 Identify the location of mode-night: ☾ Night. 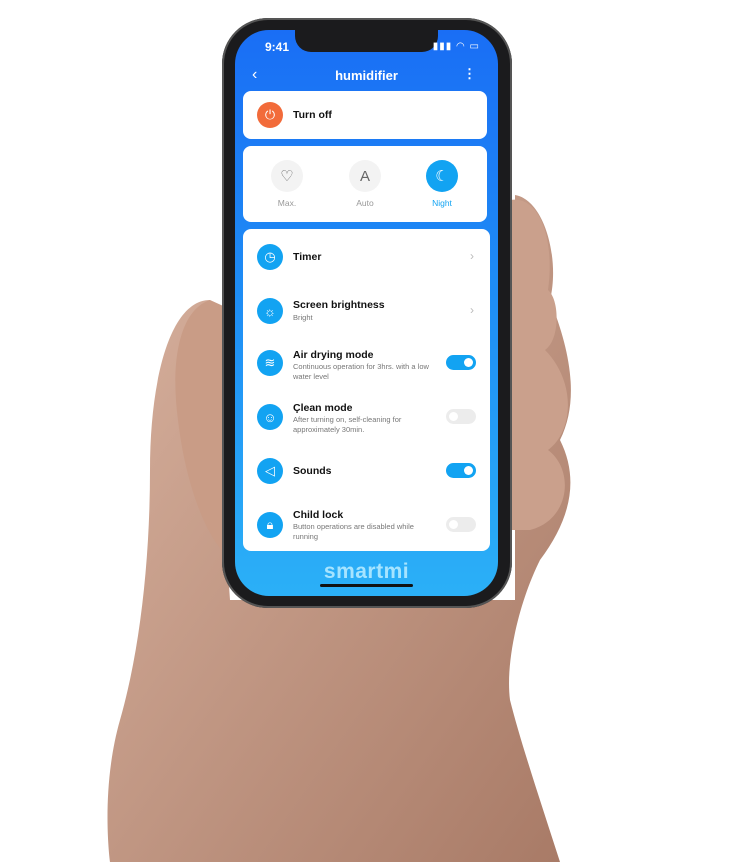
(442, 184).